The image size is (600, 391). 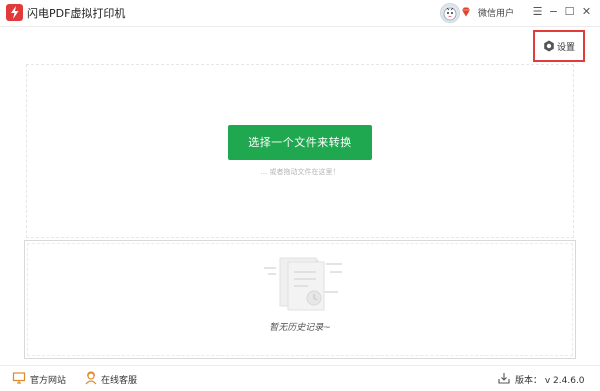 I want to click on menu-button: ☰, so click(x=537, y=12).